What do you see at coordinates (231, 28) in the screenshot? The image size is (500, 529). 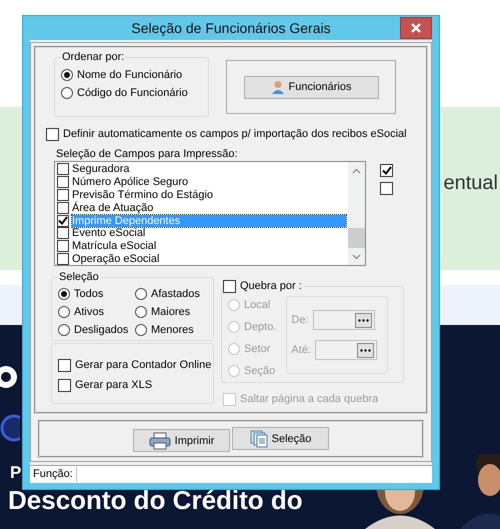 I see `window-title: Seleção de Funcionários Gerais` at bounding box center [231, 28].